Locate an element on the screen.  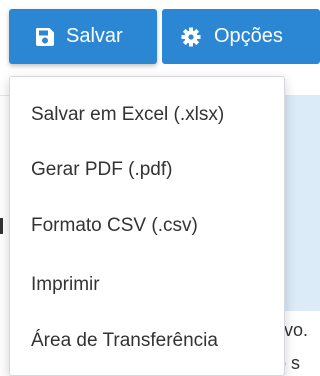
options-button: Opções is located at coordinates (241, 36).